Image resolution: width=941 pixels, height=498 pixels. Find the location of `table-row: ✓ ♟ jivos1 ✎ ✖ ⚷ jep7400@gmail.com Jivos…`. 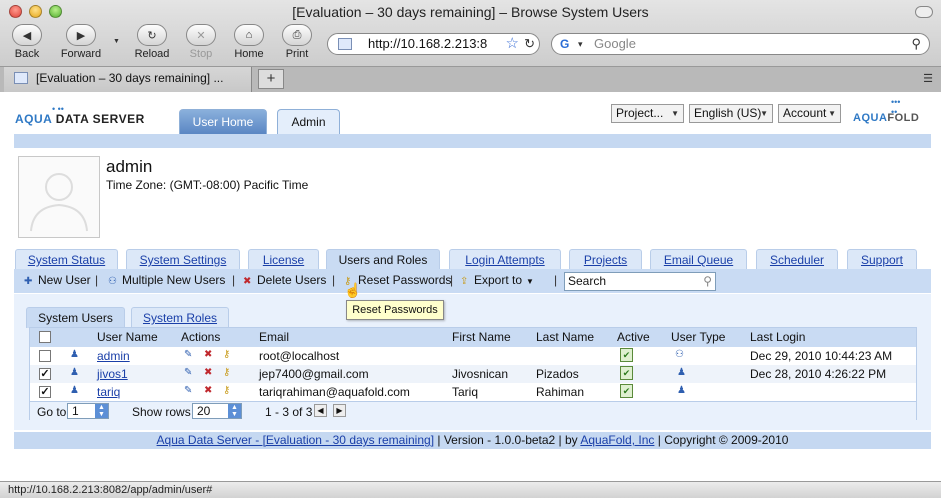

table-row: ✓ ♟ jivos1 ✎ ✖ ⚷ jep7400@gmail.com Jivos… is located at coordinates (473, 374).